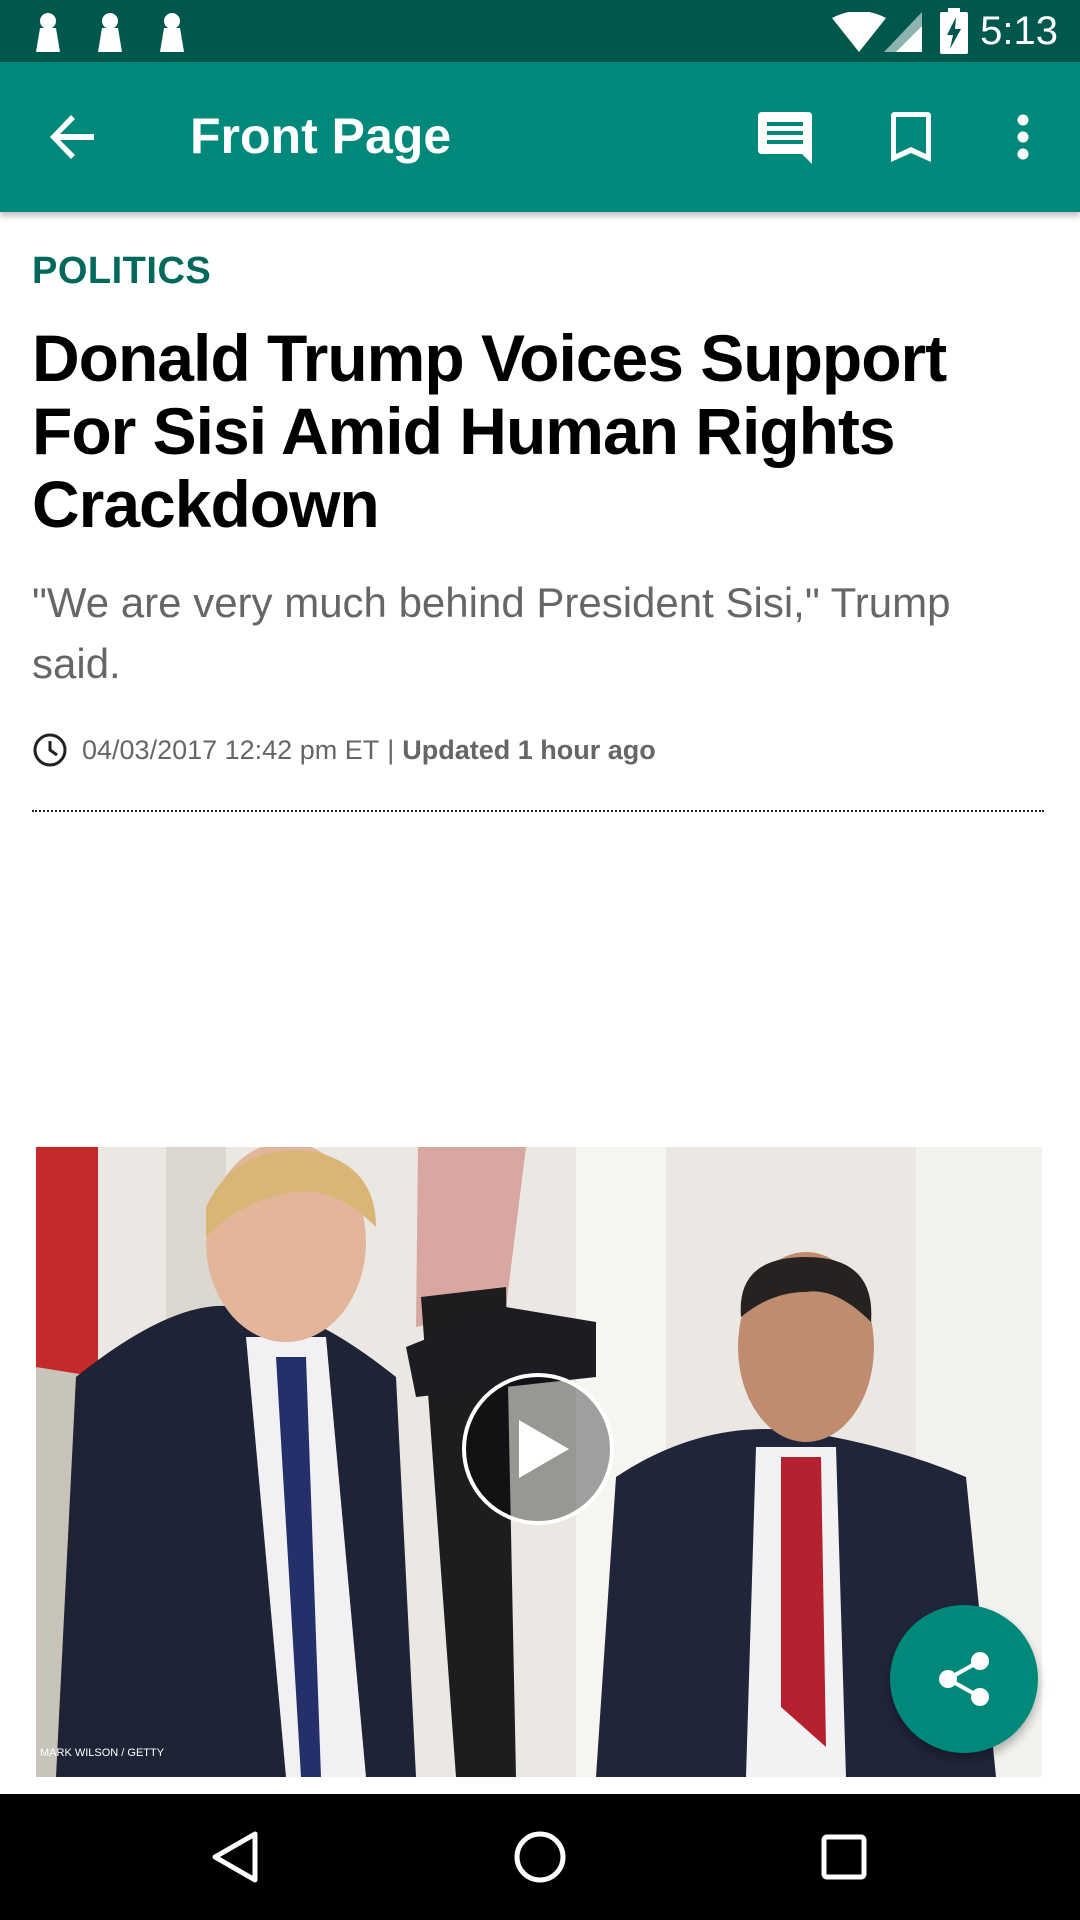 The image size is (1080, 1920). I want to click on app-bar: Front Page, so click(540, 137).